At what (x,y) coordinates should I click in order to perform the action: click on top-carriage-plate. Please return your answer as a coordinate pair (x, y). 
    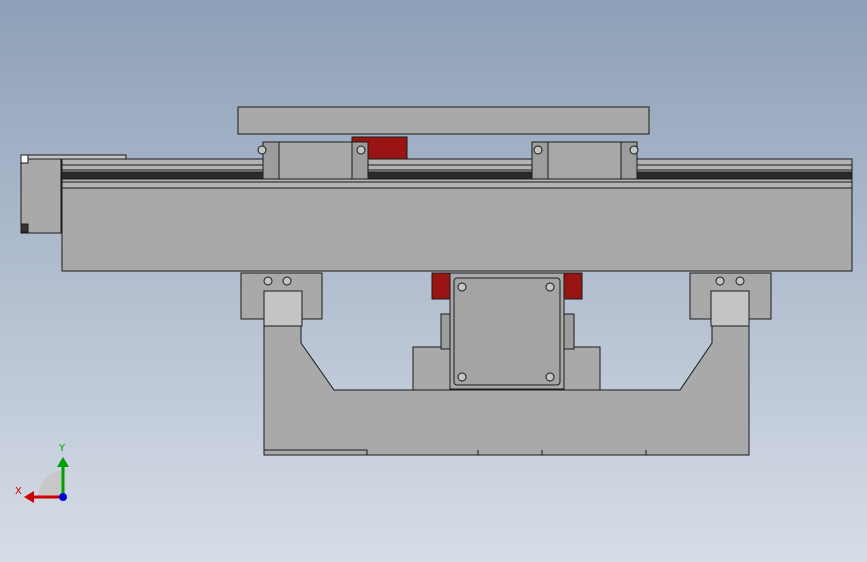
    Looking at the image, I should click on (443, 120).